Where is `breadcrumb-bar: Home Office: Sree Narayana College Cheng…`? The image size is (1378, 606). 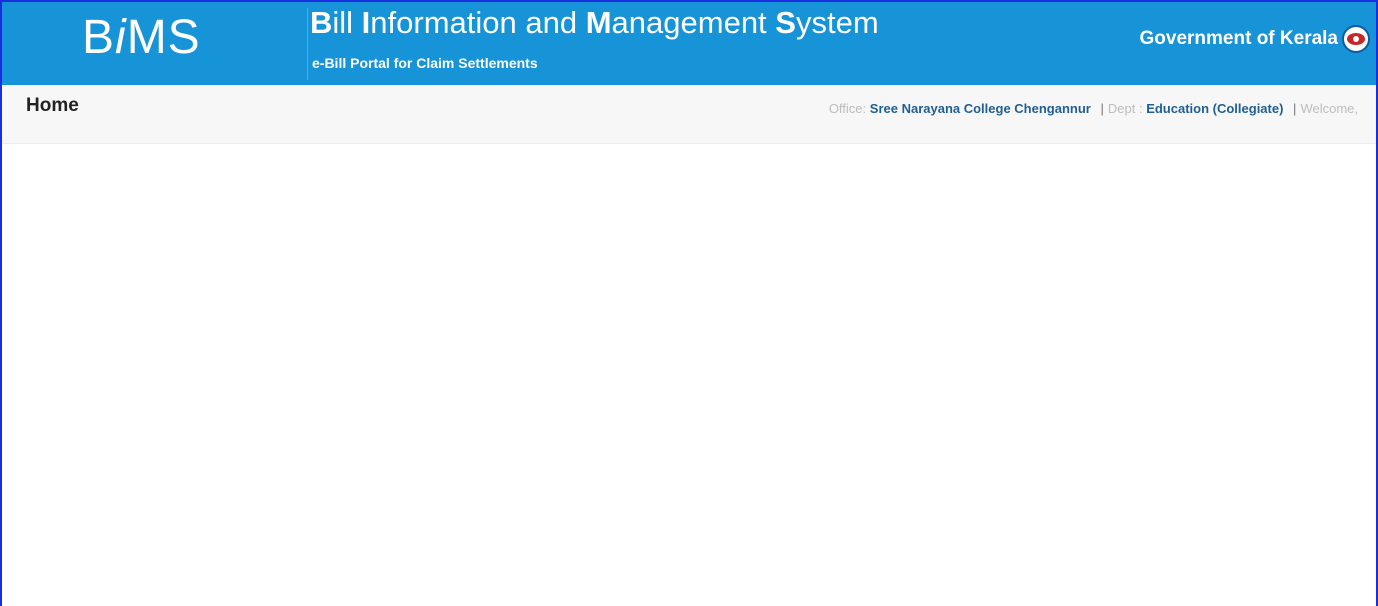 breadcrumb-bar: Home Office: Sree Narayana College Cheng… is located at coordinates (689, 114).